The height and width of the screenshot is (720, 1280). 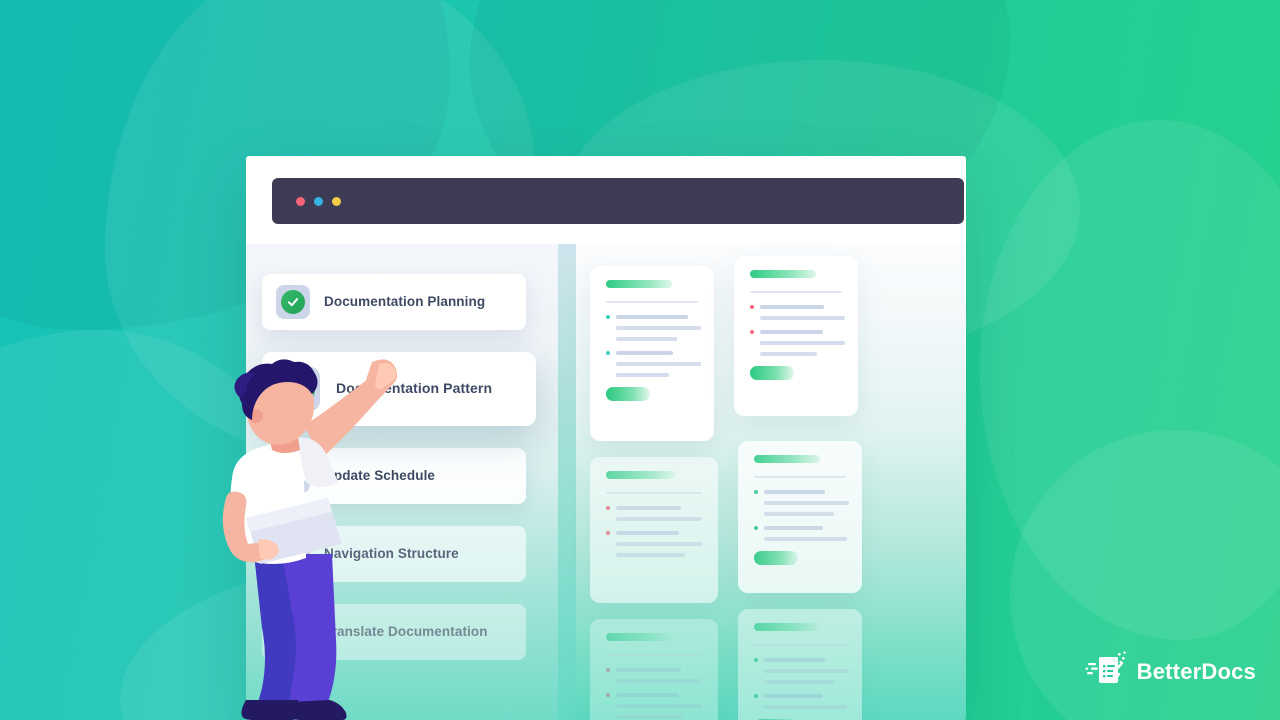 What do you see at coordinates (303, 539) in the screenshot?
I see `person-pointing-at-checklist` at bounding box center [303, 539].